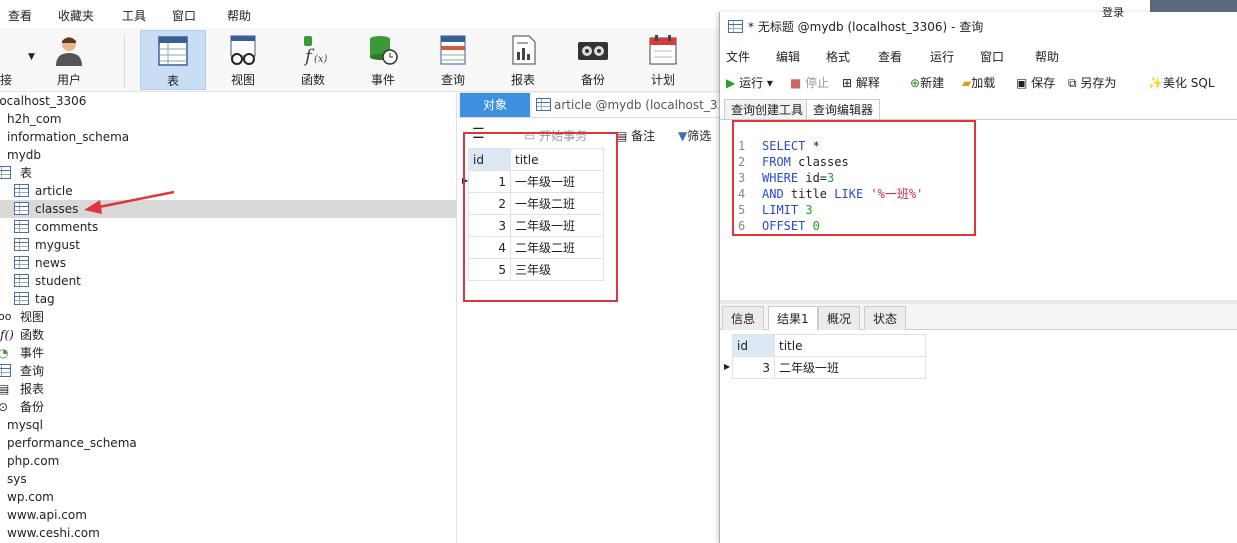 The width and height of the screenshot is (1237, 543). What do you see at coordinates (228, 173) in the screenshot?
I see `tree-tables-group: 表` at bounding box center [228, 173].